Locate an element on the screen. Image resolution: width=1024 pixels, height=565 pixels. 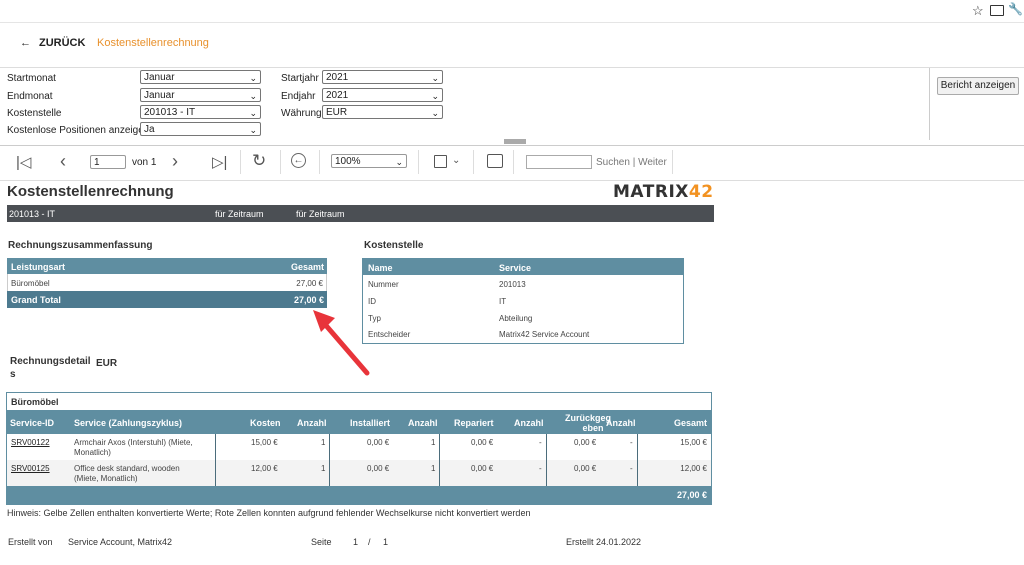
service-id-link: SRV00122 is located at coordinates (30, 442).